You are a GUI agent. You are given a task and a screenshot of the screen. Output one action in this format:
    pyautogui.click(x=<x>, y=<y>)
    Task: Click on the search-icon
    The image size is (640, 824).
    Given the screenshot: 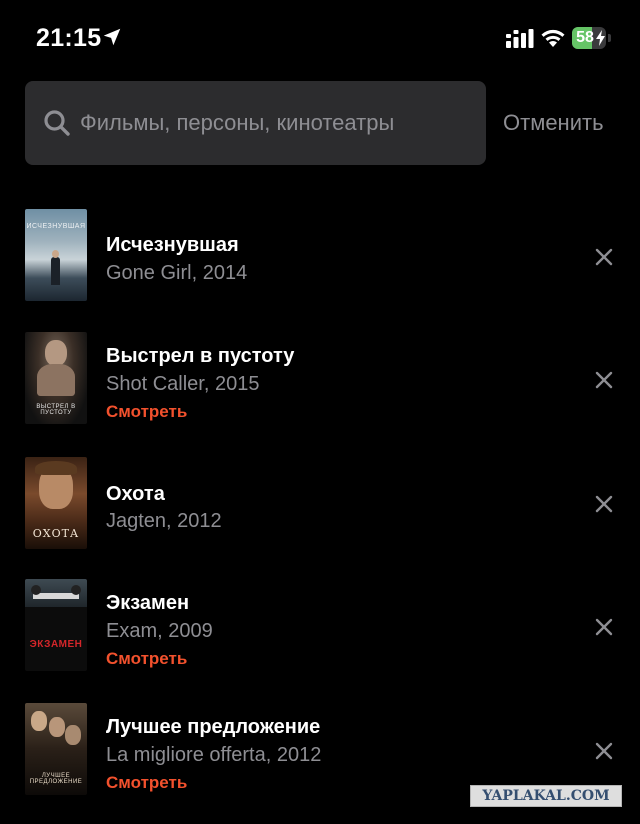 What is the action you would take?
    pyautogui.click(x=57, y=123)
    